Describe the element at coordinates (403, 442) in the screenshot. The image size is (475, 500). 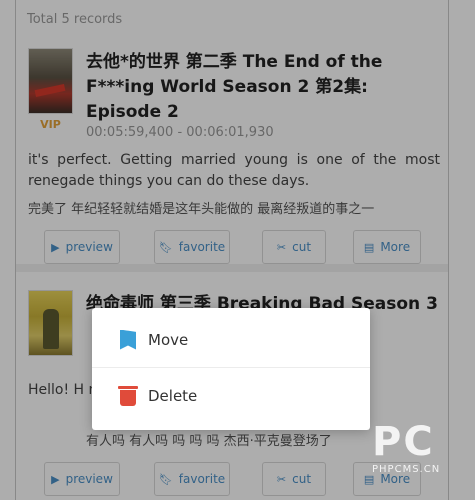
I see `watermark-logo-text: PC` at that location.